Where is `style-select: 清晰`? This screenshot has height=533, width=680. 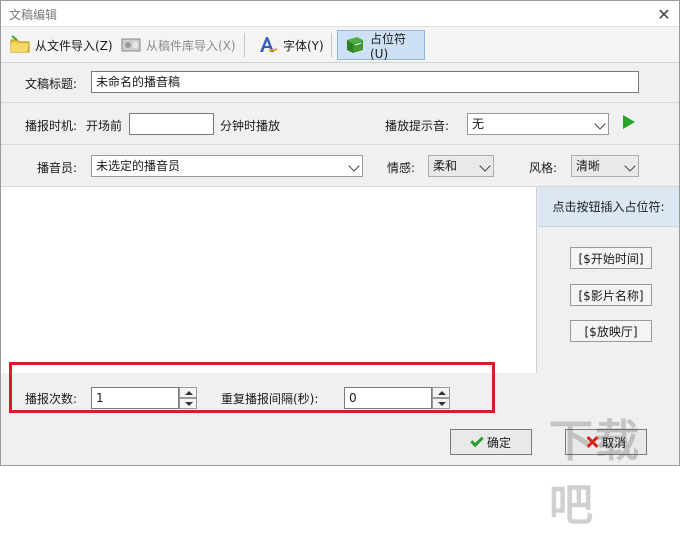 style-select: 清晰 is located at coordinates (605, 166).